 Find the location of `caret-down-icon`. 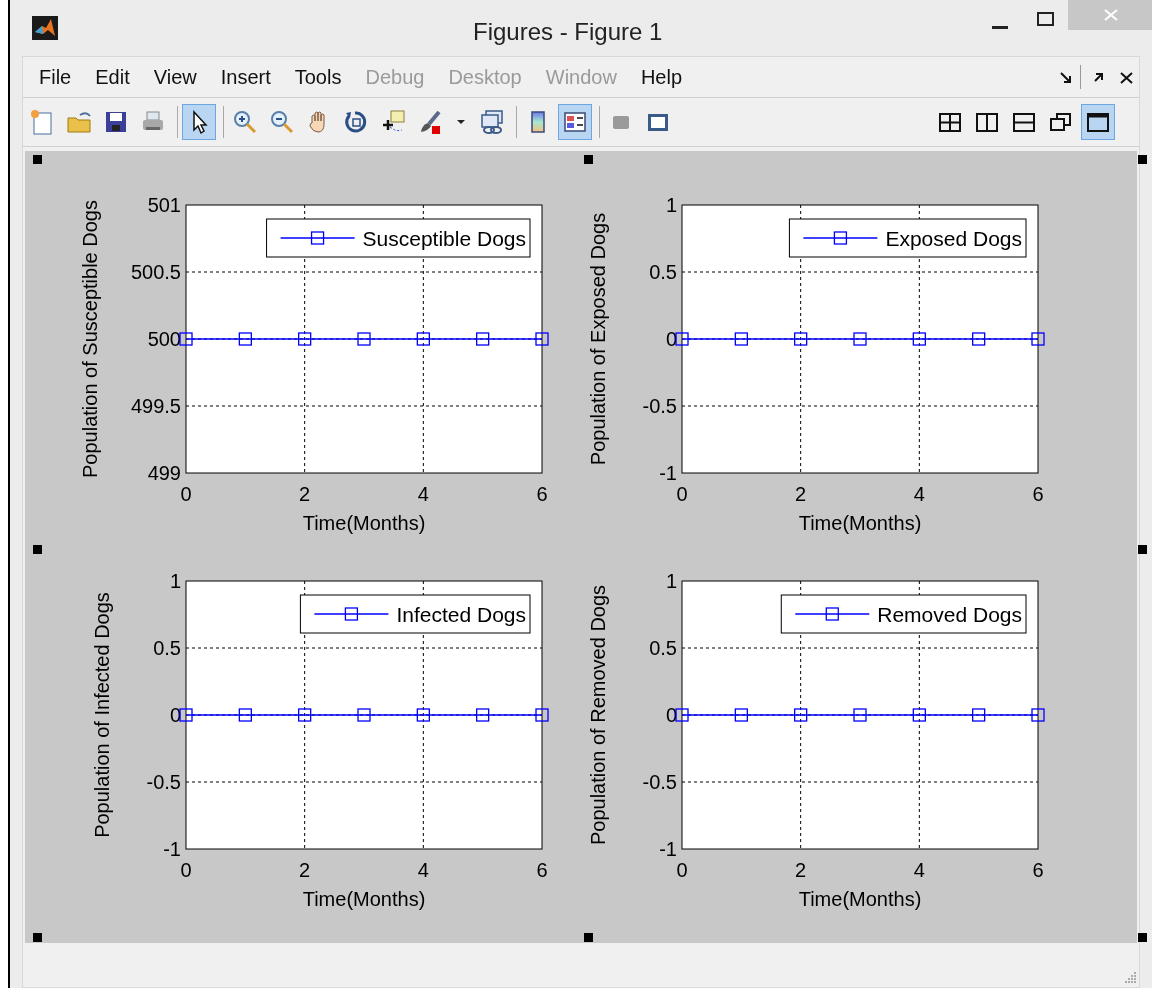

caret-down-icon is located at coordinates (461, 122).